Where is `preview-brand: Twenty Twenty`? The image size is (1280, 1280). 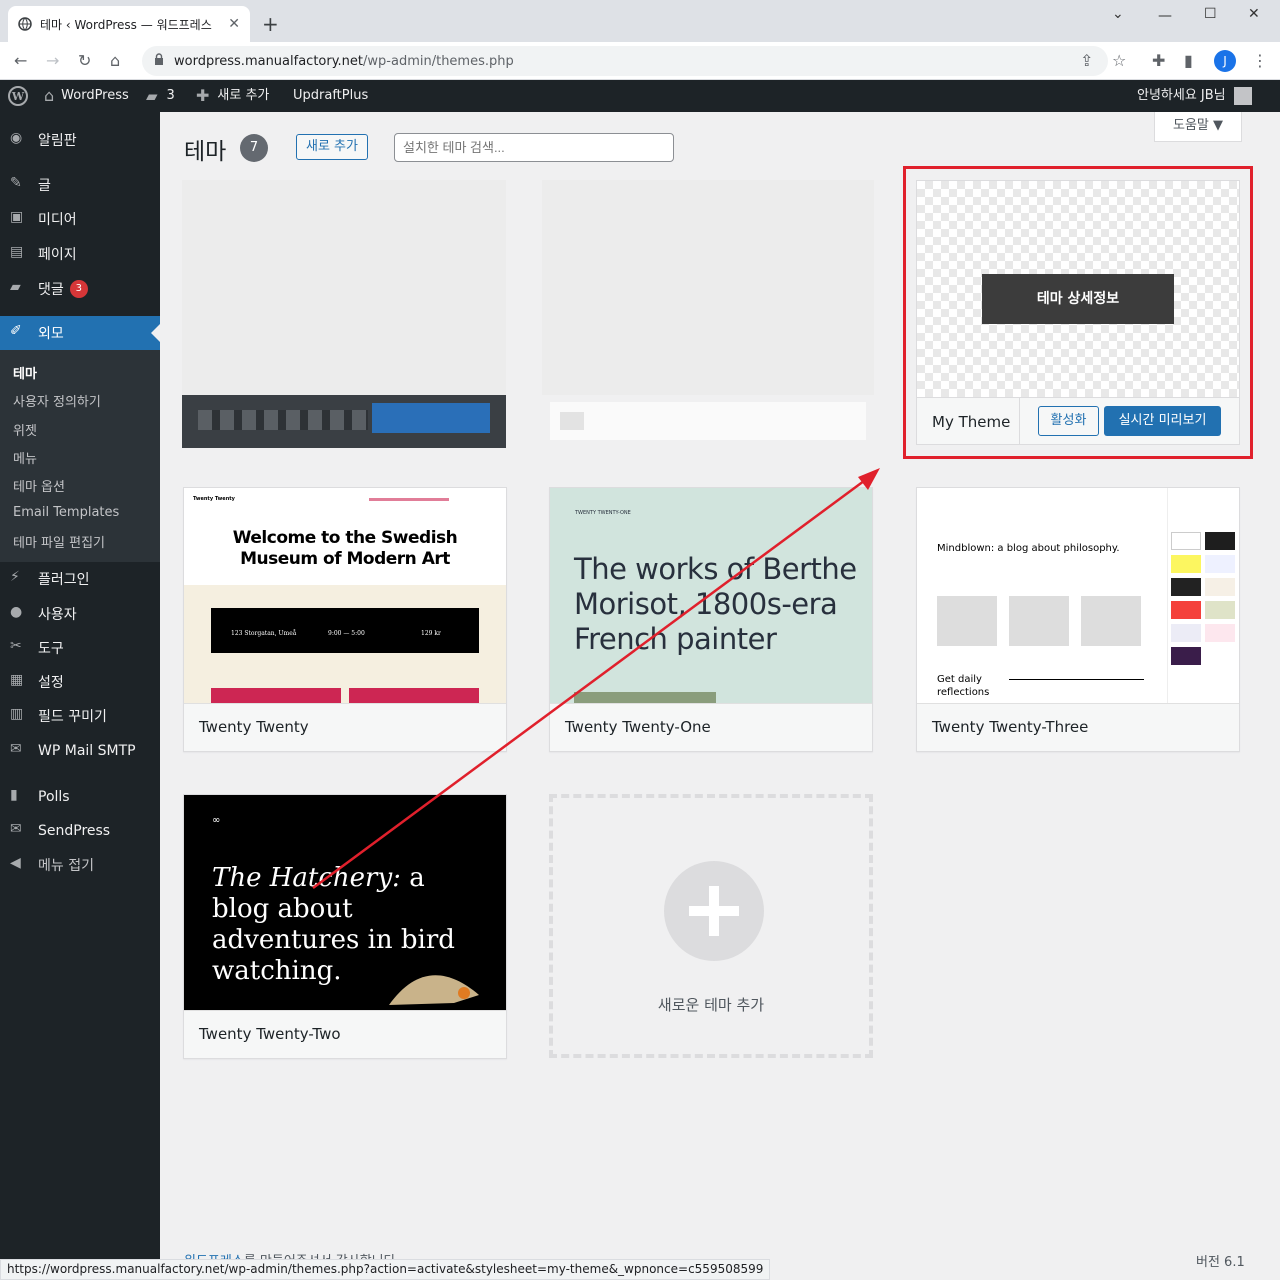
preview-brand: Twenty Twenty is located at coordinates (214, 499).